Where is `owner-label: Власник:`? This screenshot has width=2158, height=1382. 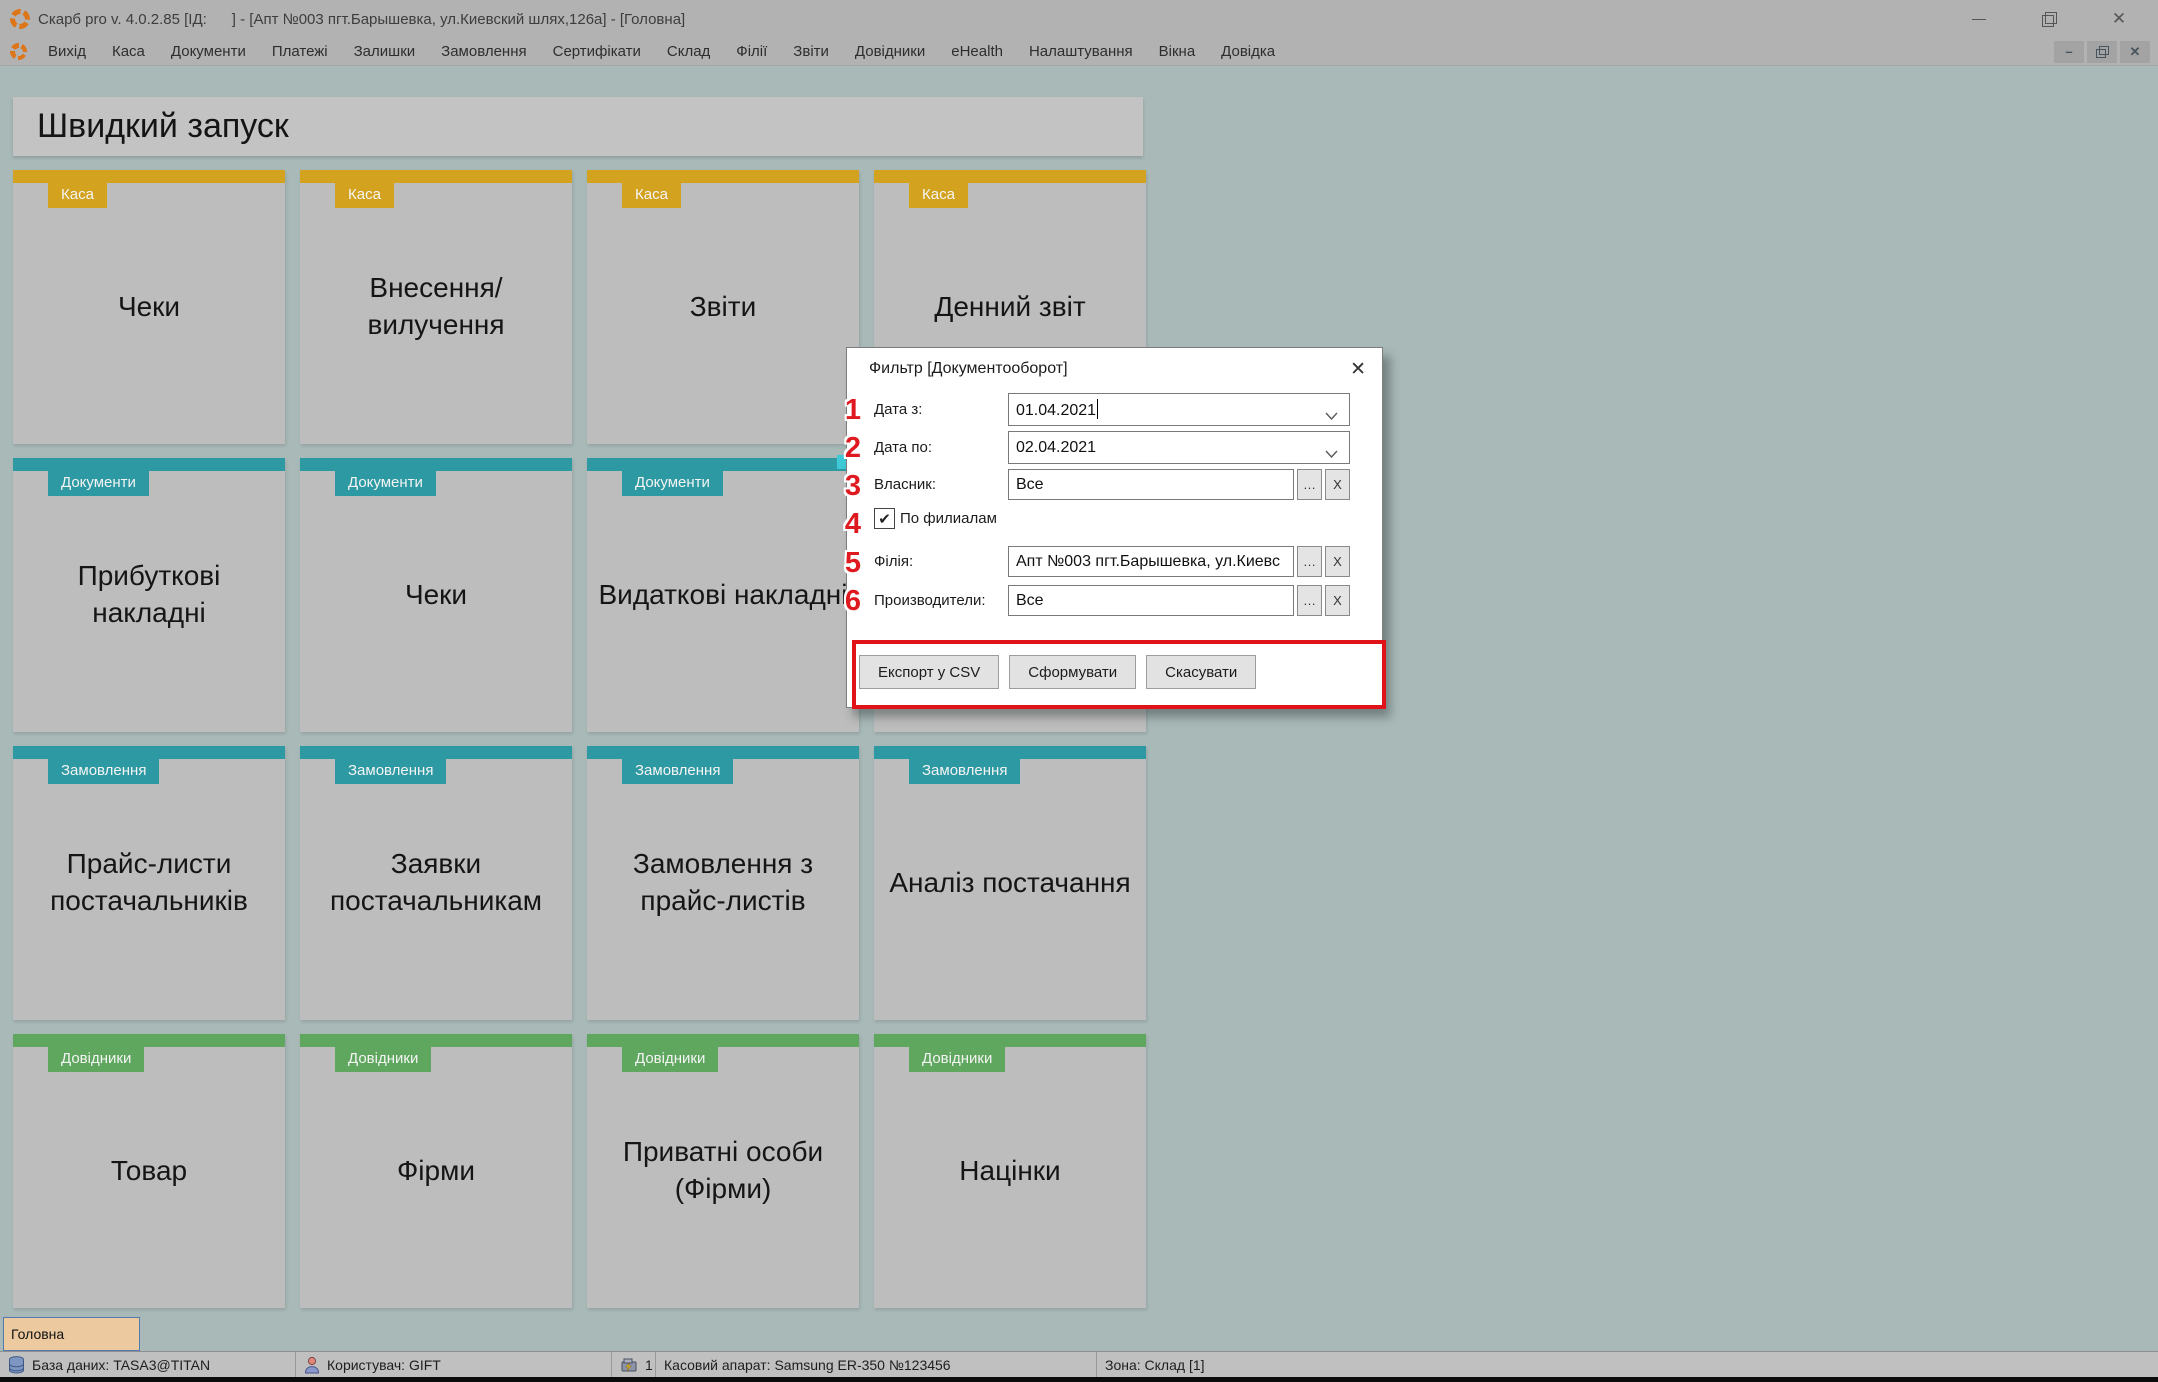
owner-label: Власник: is located at coordinates (905, 484).